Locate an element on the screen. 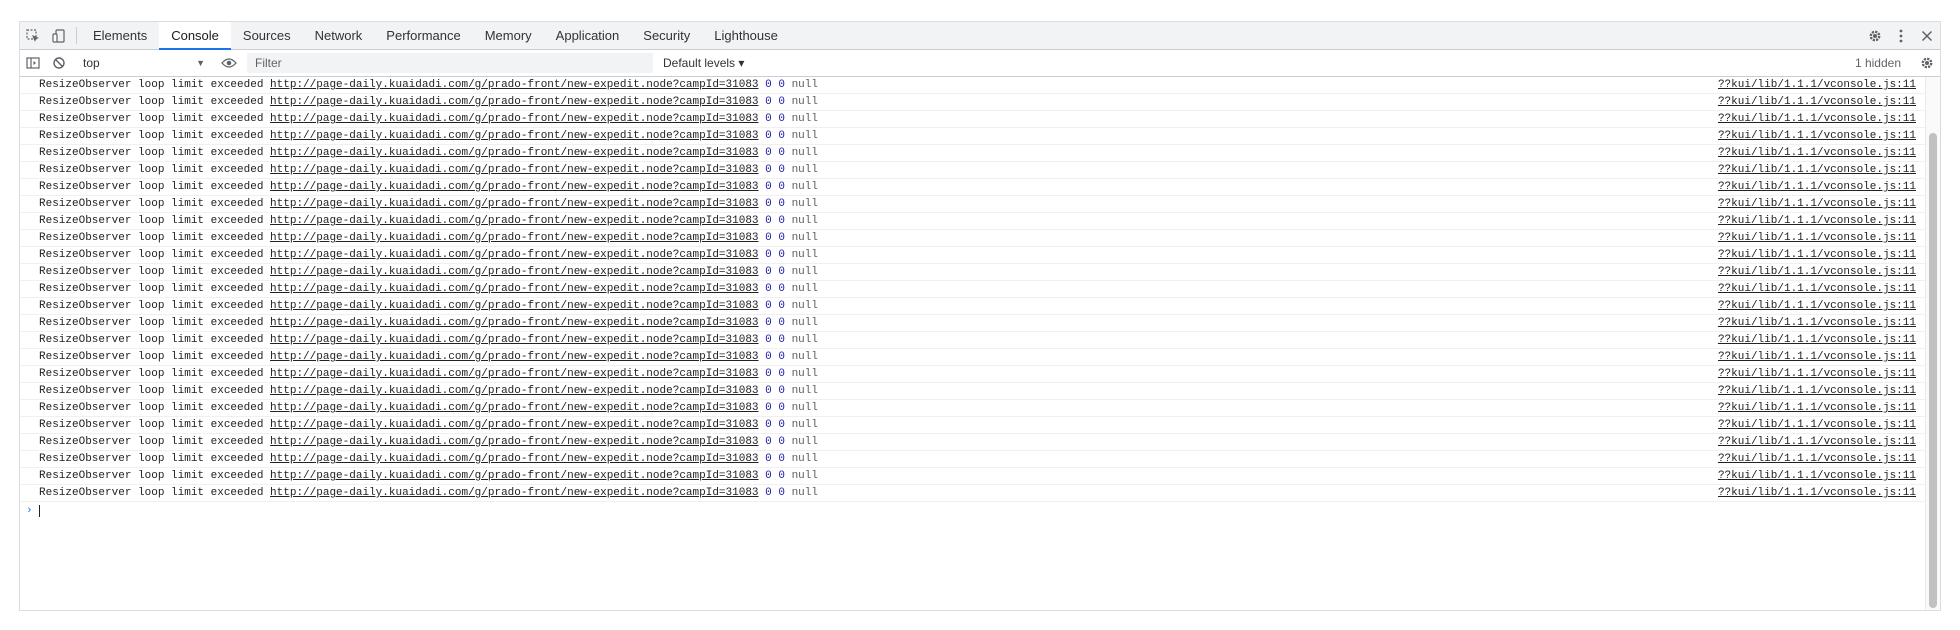  tab-sources: Sources is located at coordinates (267, 35).